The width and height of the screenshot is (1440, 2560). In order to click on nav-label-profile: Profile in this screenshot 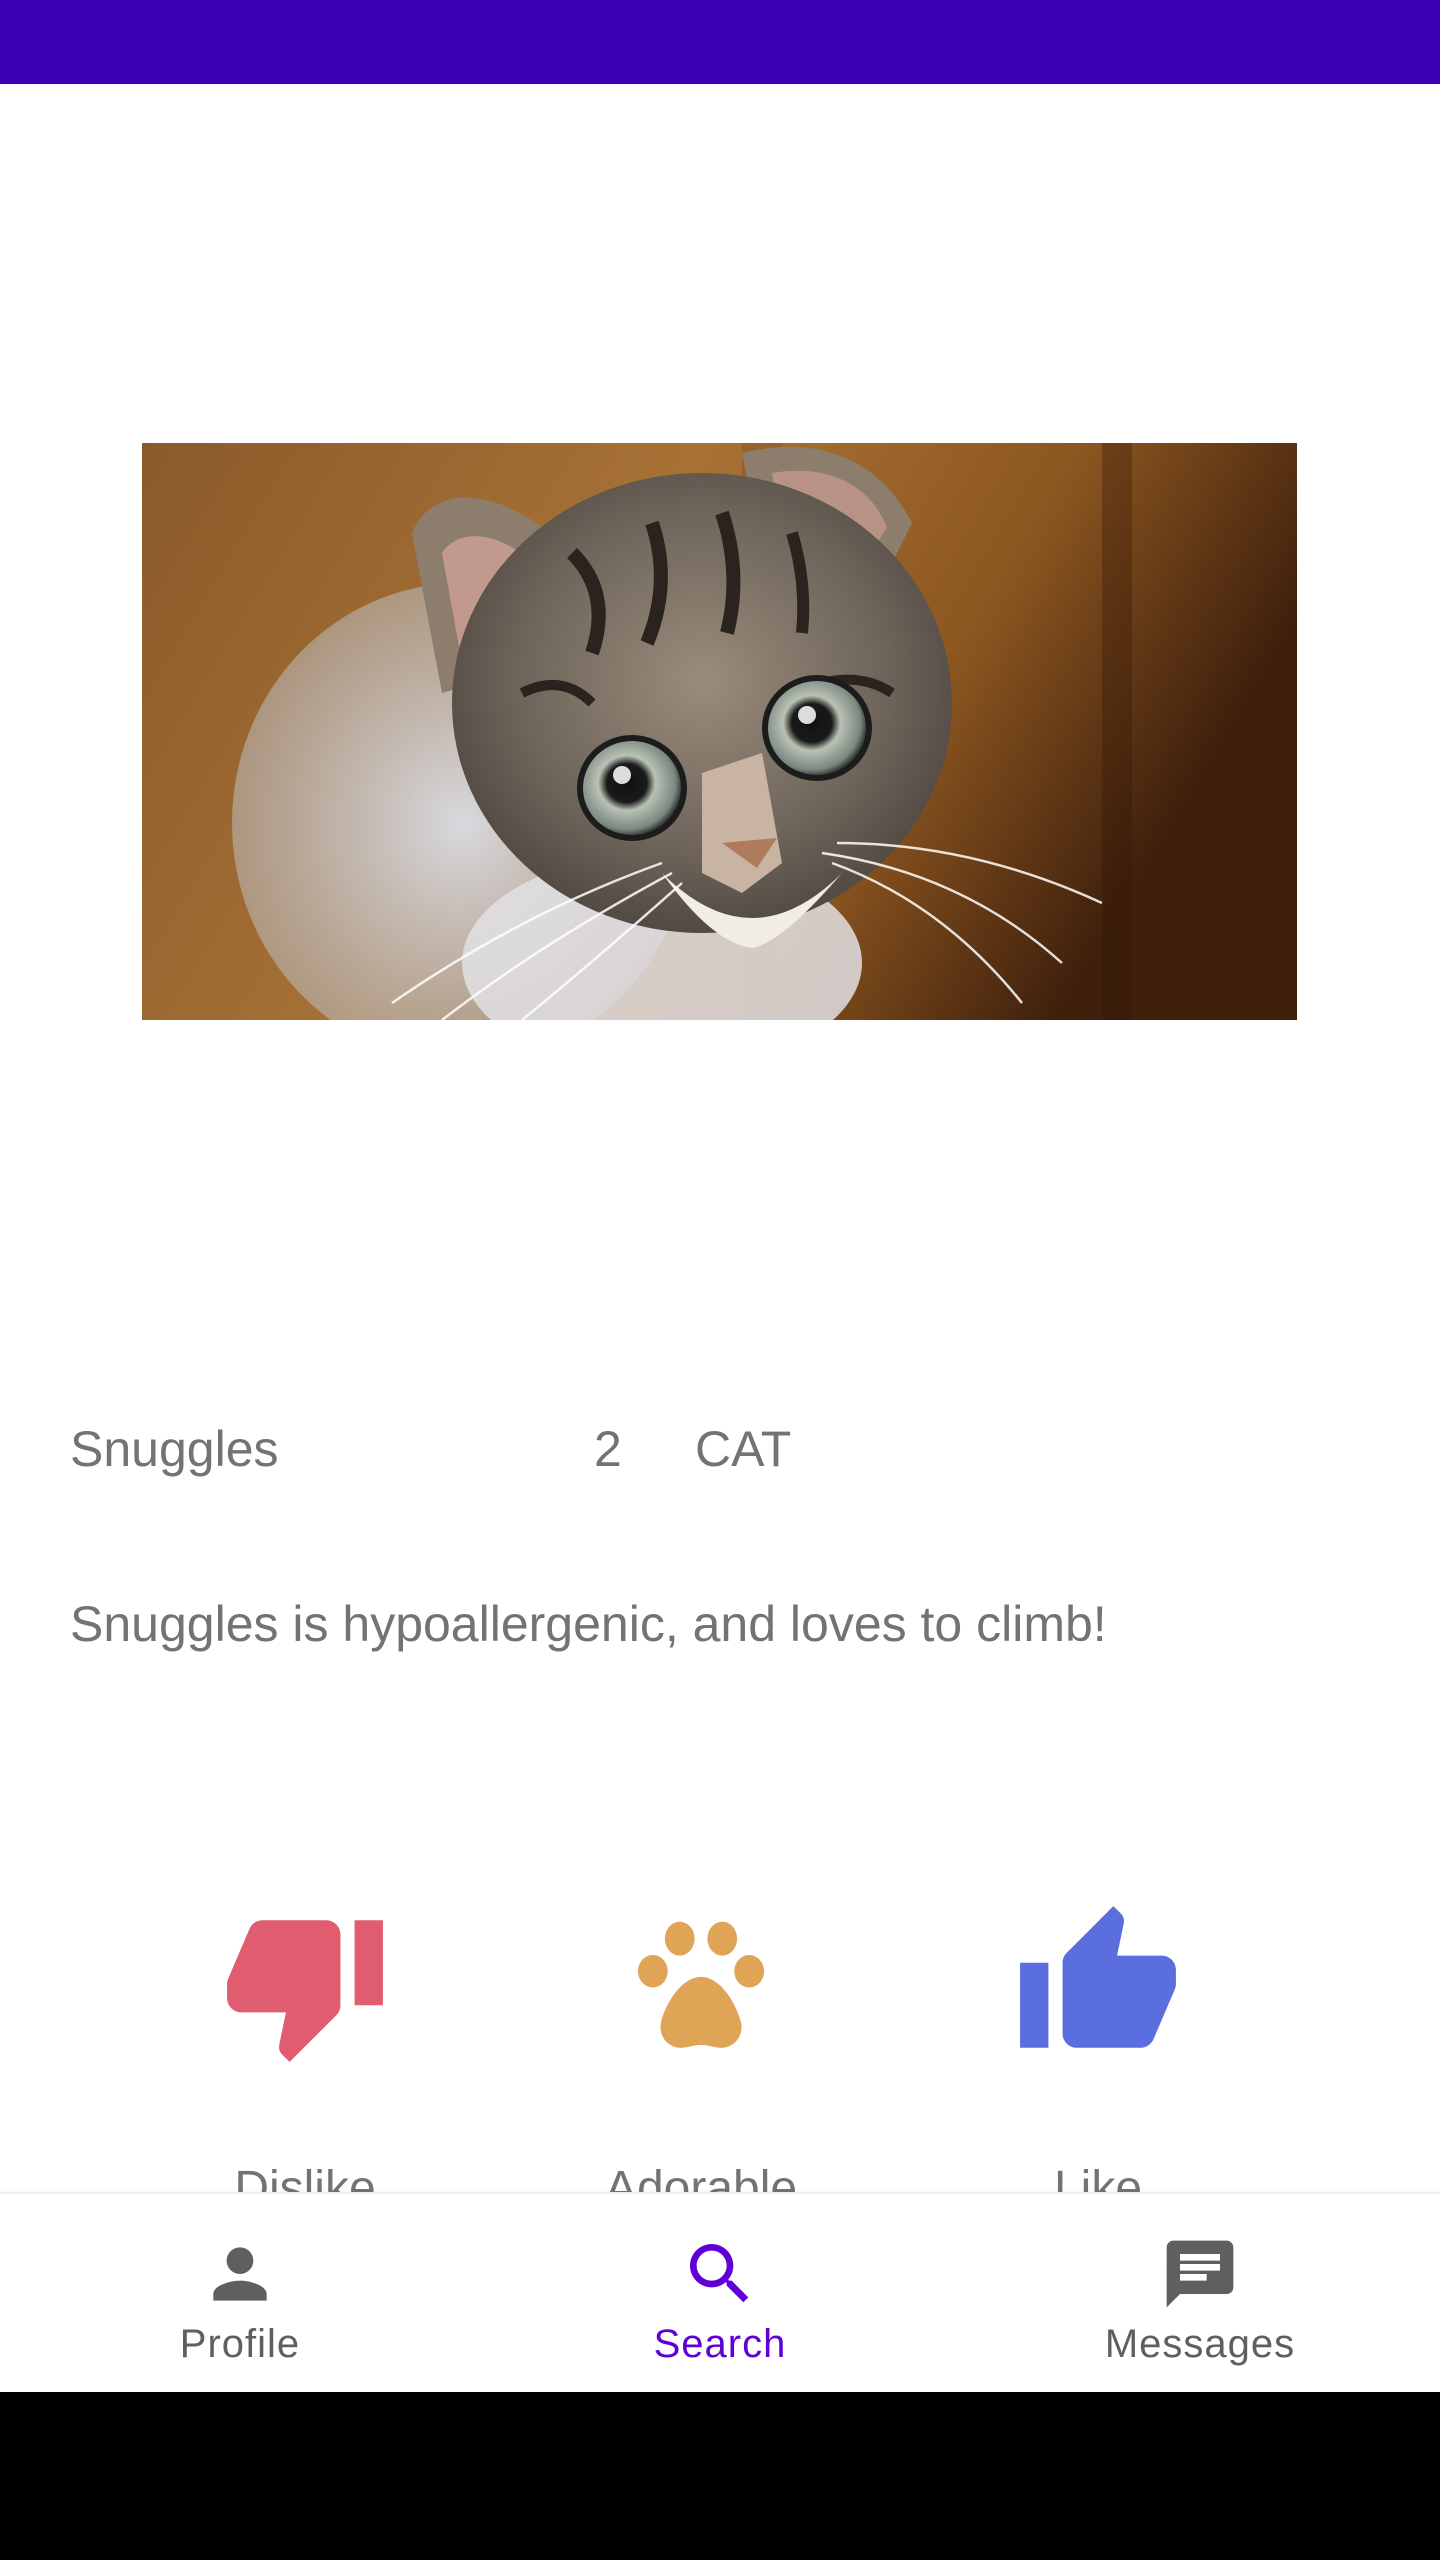, I will do `click(240, 2344)`.